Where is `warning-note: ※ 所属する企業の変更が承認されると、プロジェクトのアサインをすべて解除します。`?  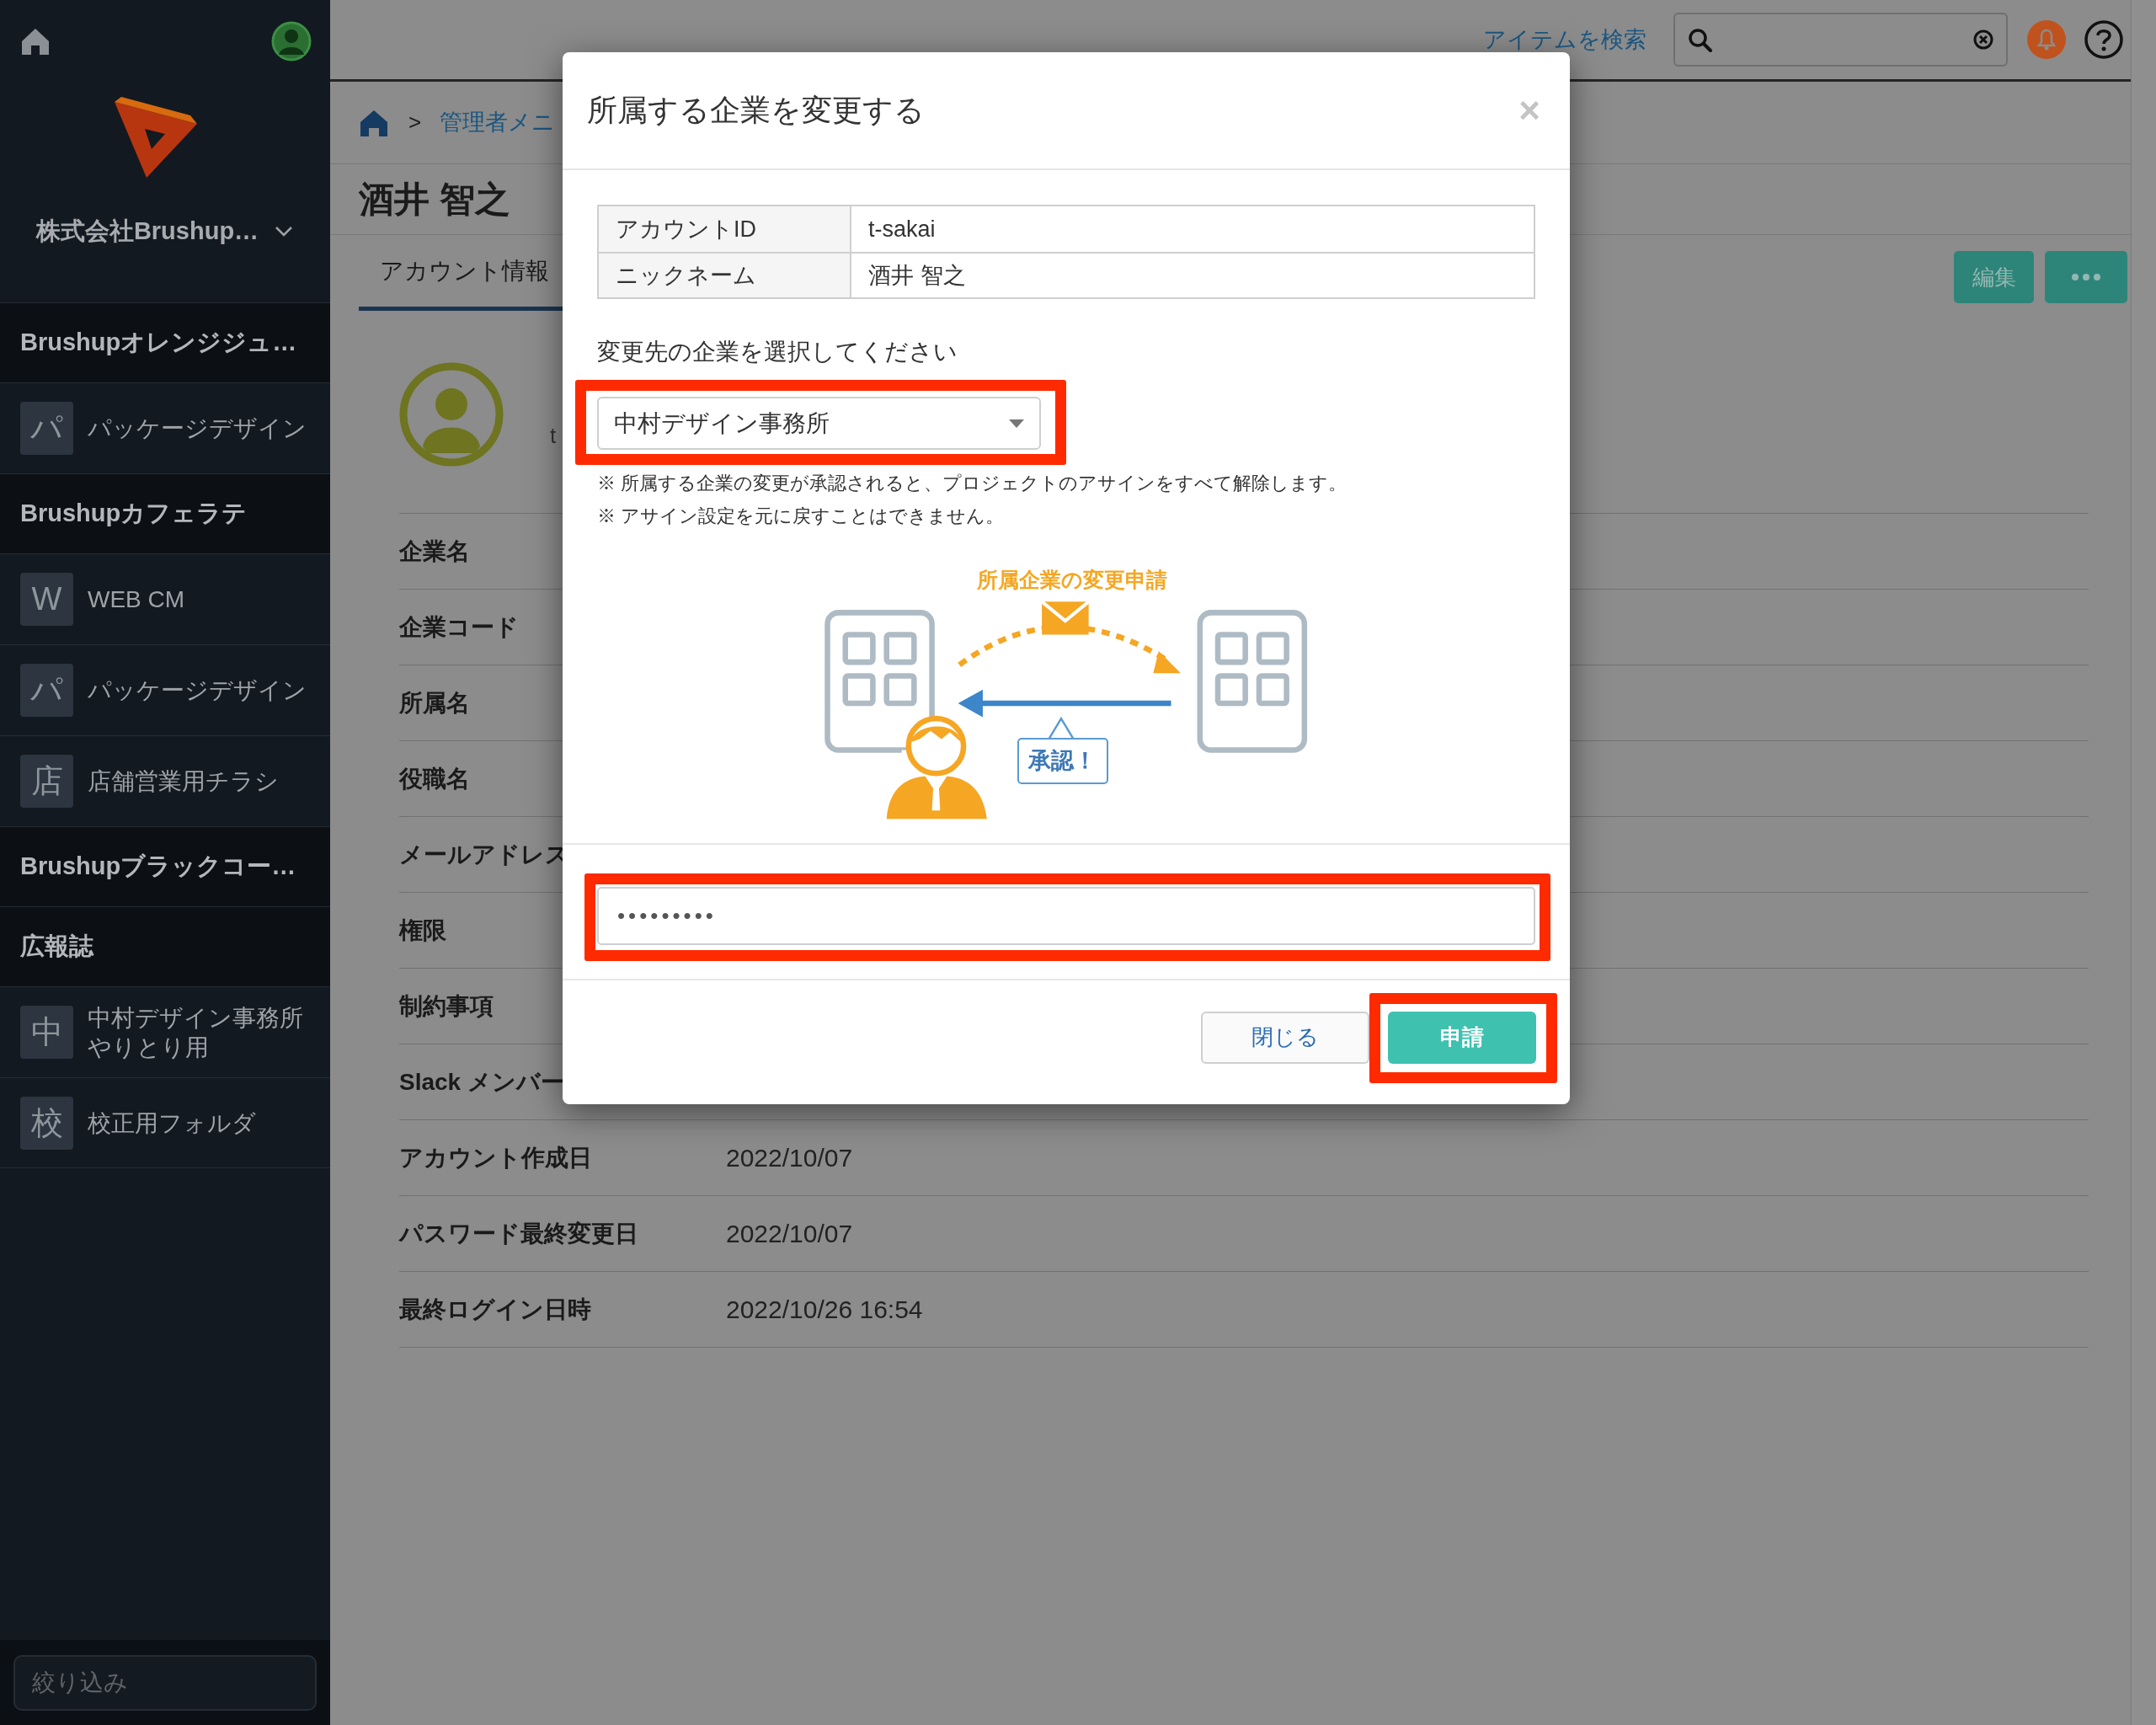 warning-note: ※ 所属する企業の変更が承認されると、プロジェクトのアサインをすべて解除します。 is located at coordinates (972, 483).